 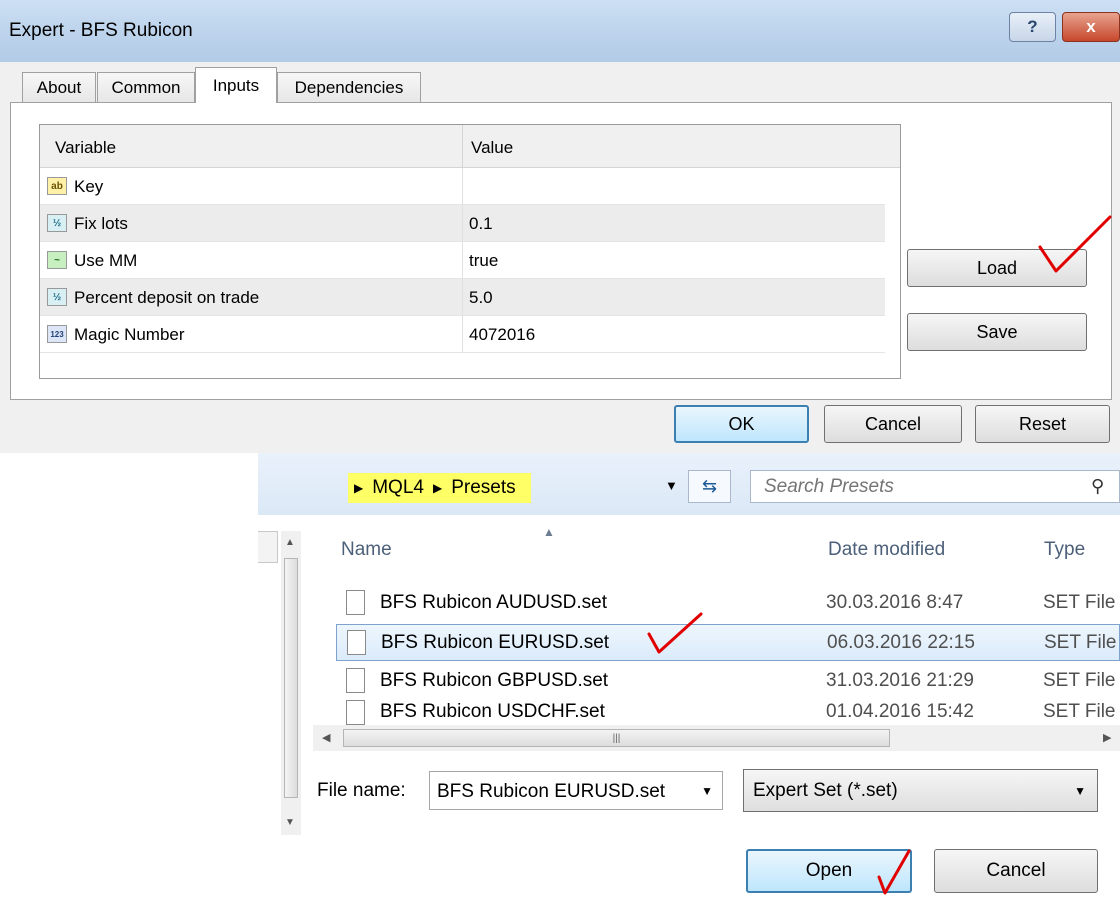 I want to click on table-row: ~ Use MM true, so click(x=462, y=260).